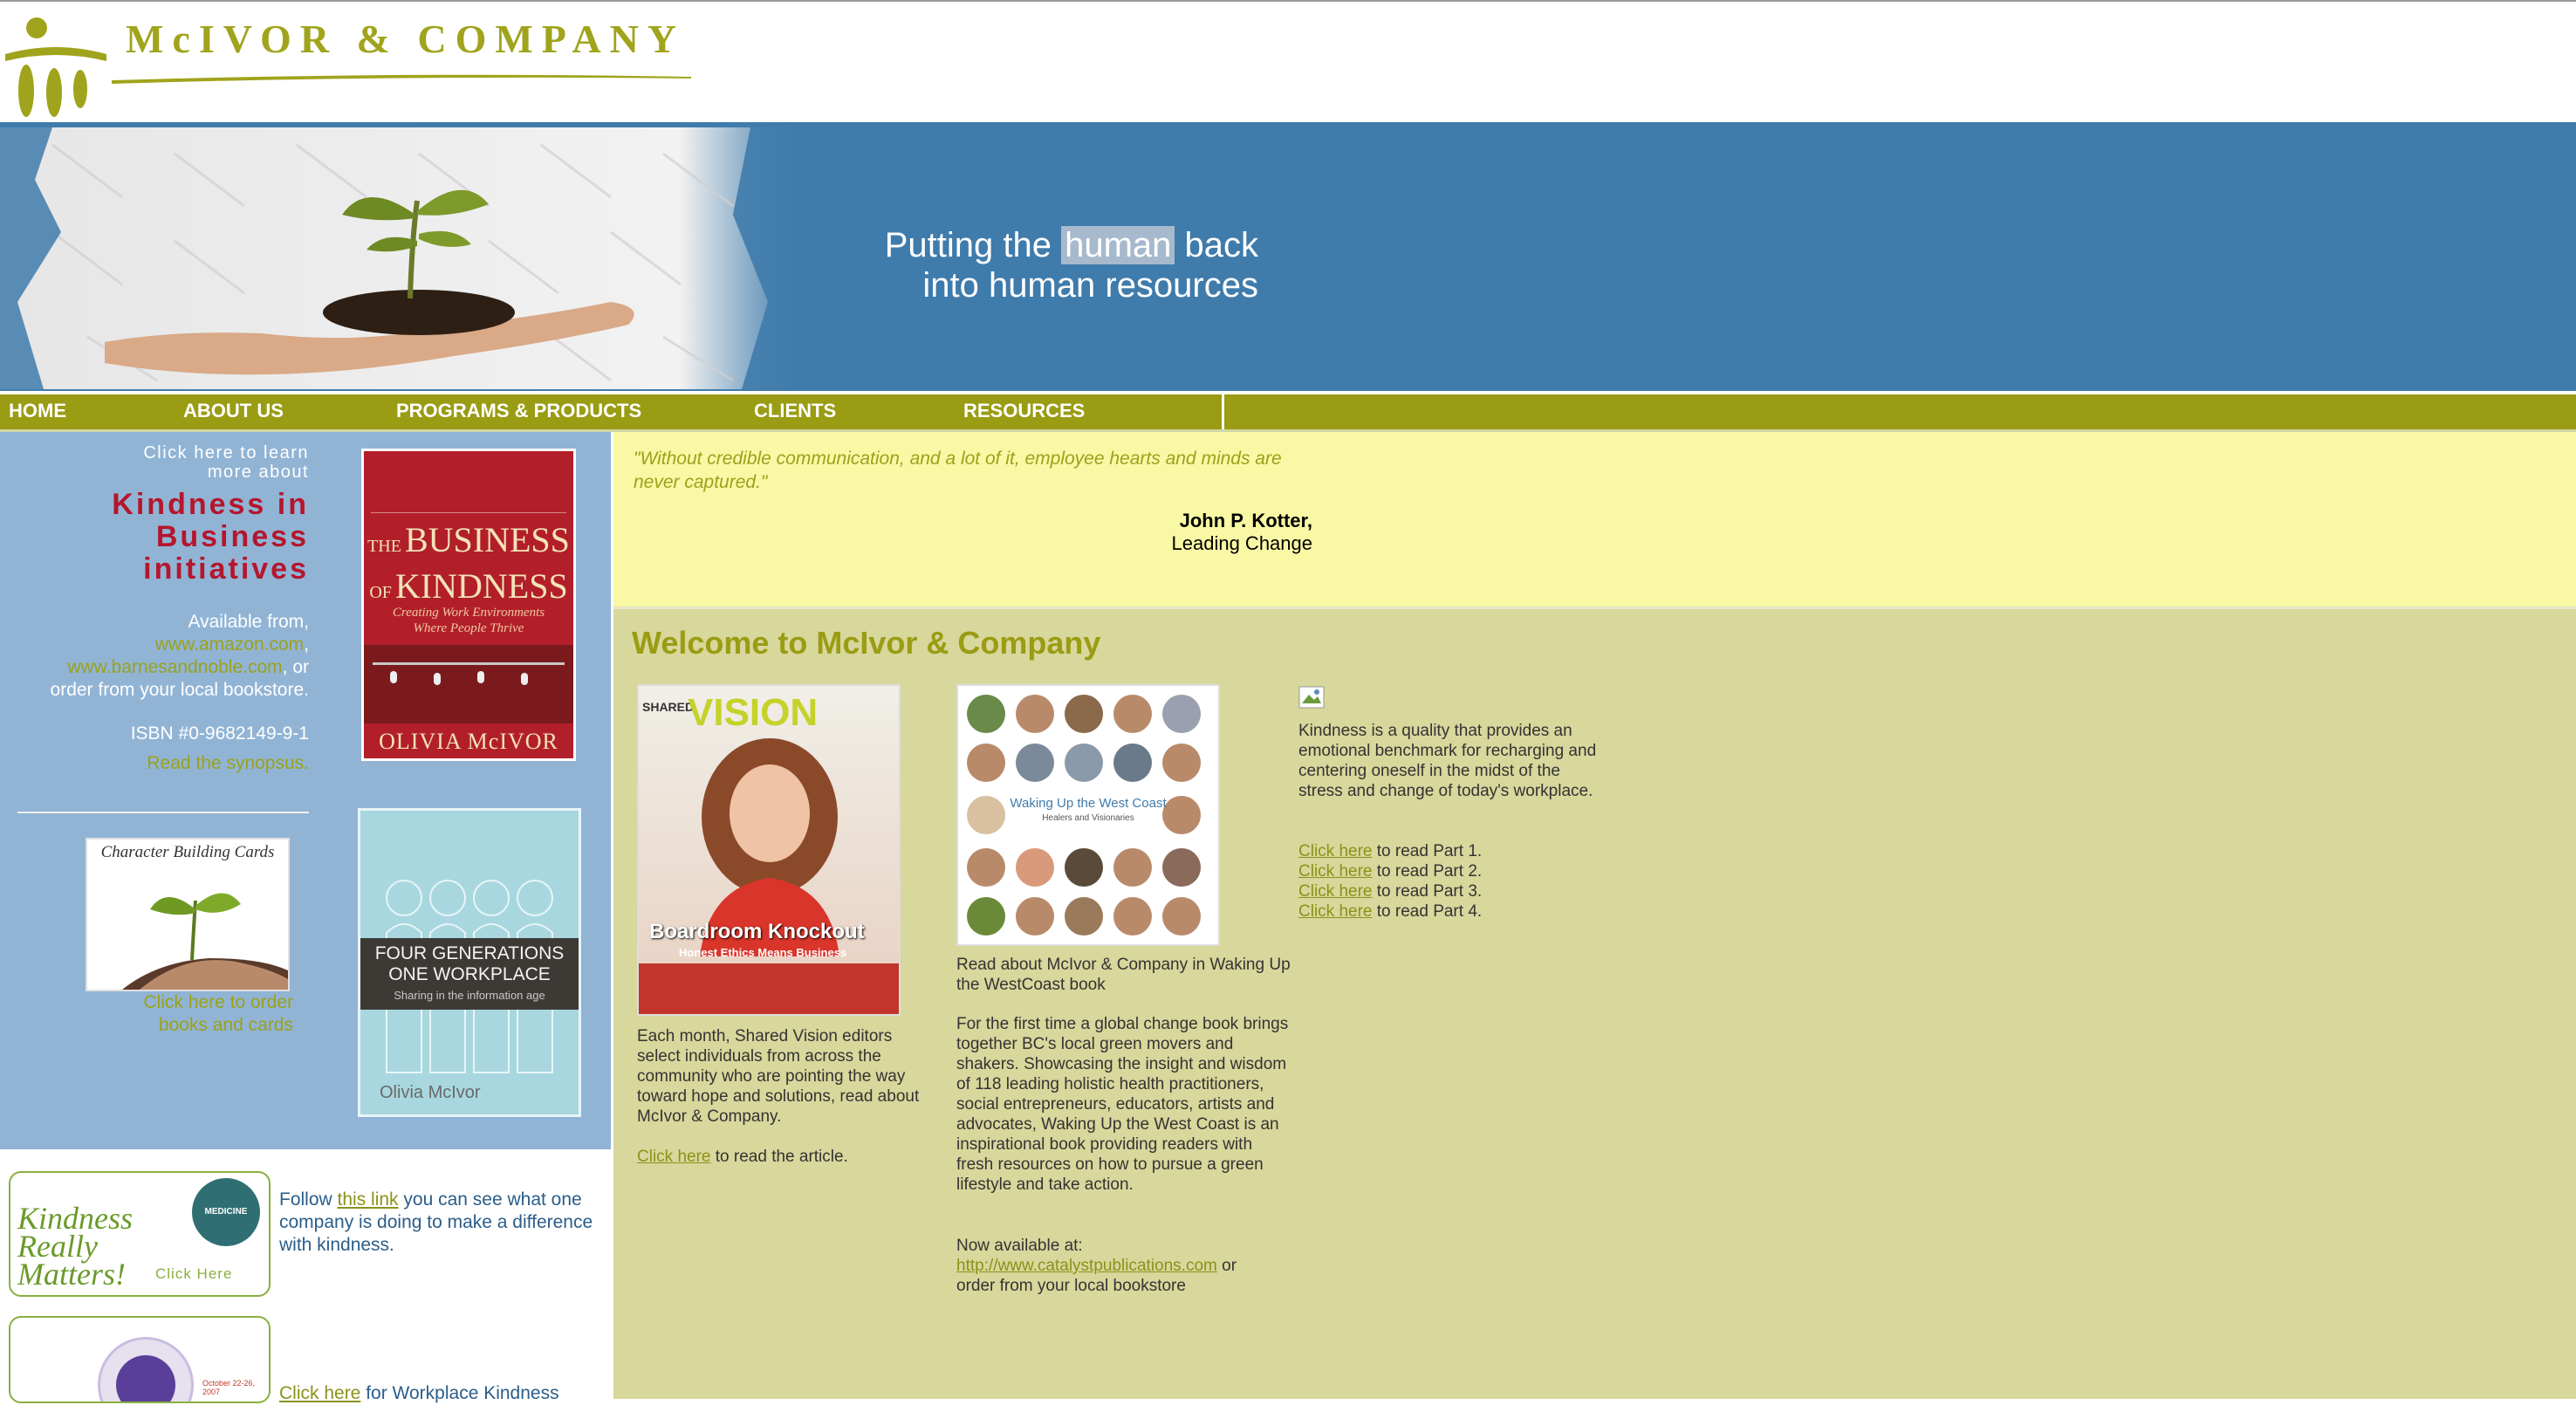 The image size is (2576, 1405). What do you see at coordinates (742, 1157) in the screenshot?
I see `read-article-line: Click here to read the article.` at bounding box center [742, 1157].